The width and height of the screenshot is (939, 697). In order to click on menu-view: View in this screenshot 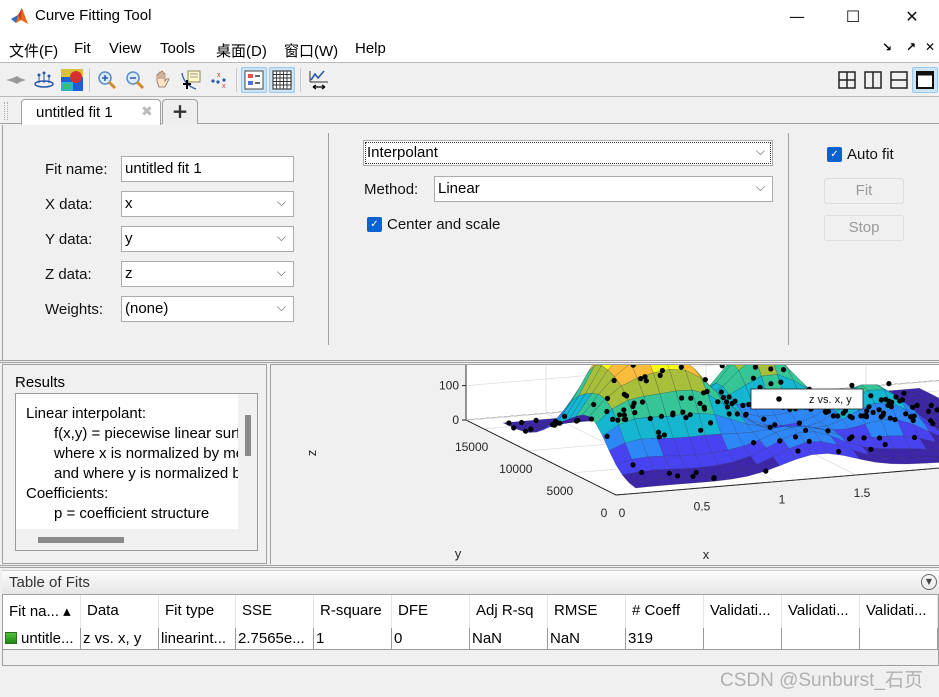, I will do `click(125, 48)`.